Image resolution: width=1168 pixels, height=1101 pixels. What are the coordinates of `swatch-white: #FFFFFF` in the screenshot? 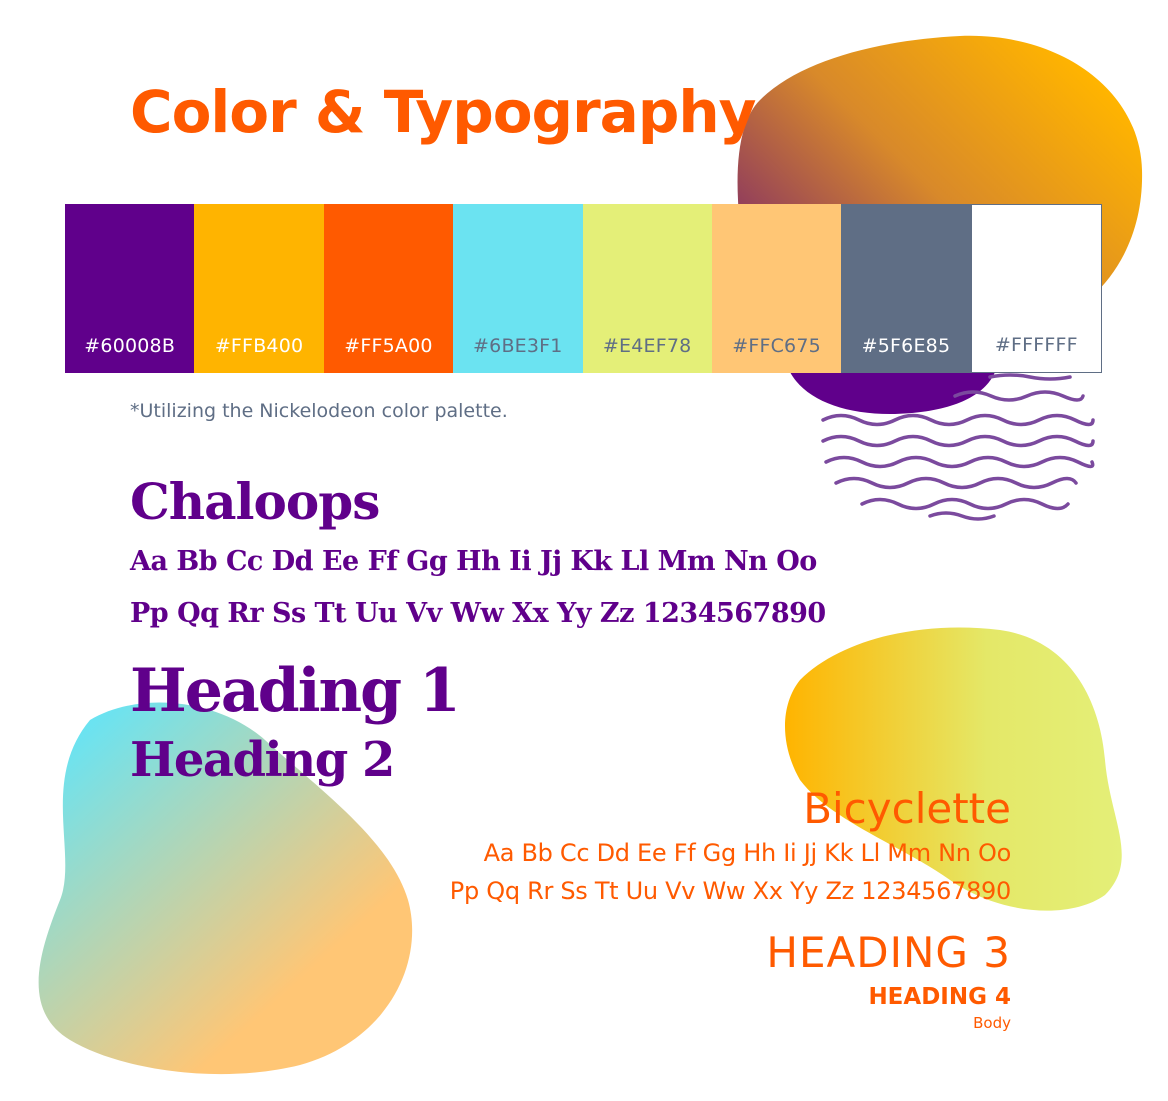 It's located at (1036, 288).